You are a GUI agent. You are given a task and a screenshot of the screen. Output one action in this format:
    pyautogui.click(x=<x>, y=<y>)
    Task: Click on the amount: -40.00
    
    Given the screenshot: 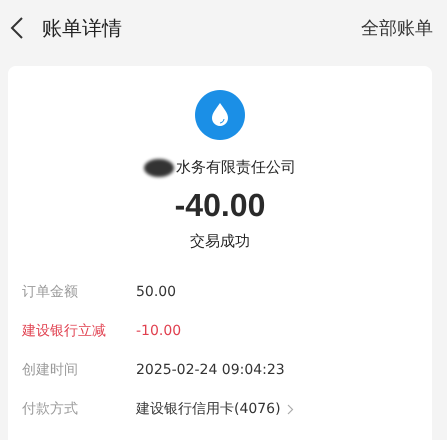 What is the action you would take?
    pyautogui.click(x=220, y=205)
    